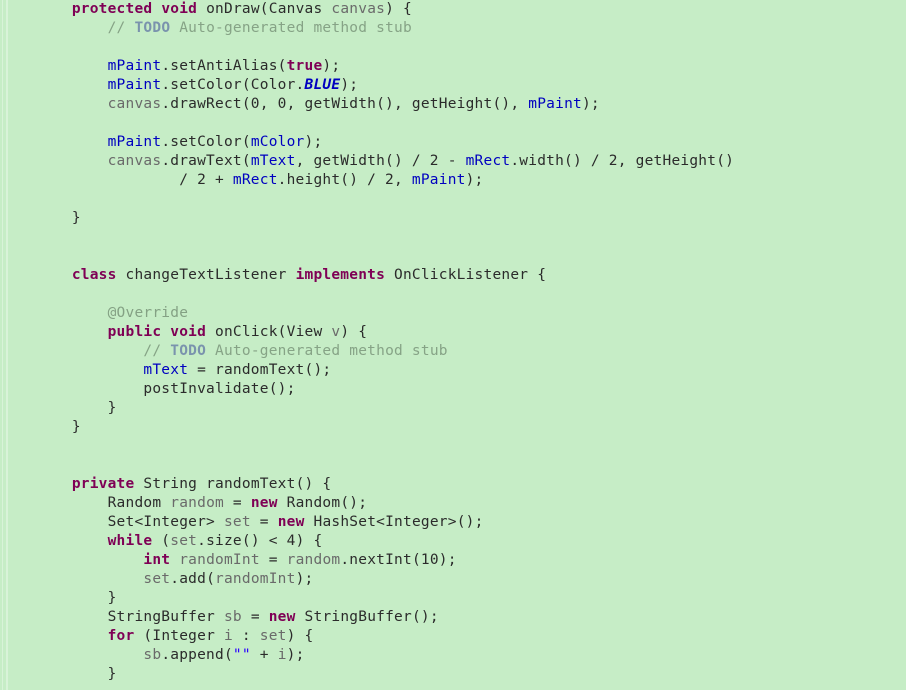 This screenshot has height=690, width=906. What do you see at coordinates (466, 275) in the screenshot?
I see `code-token-pln: OnClickListener {` at bounding box center [466, 275].